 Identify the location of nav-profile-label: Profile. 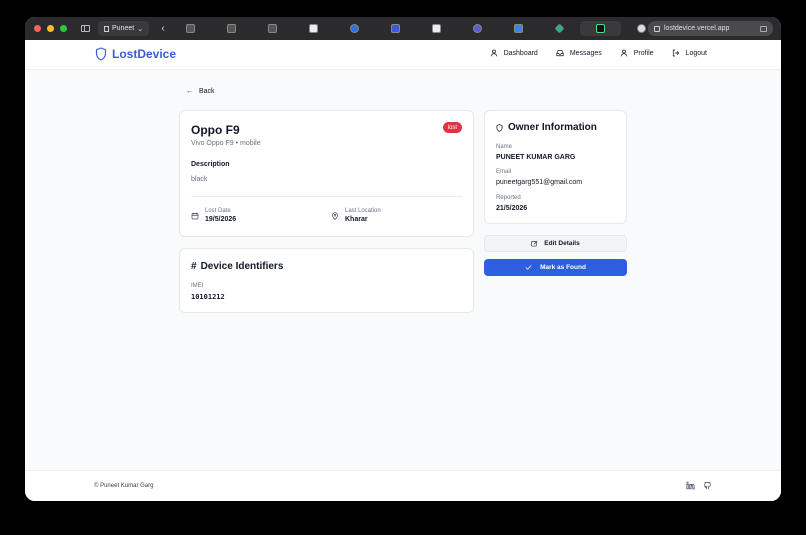
(643, 53).